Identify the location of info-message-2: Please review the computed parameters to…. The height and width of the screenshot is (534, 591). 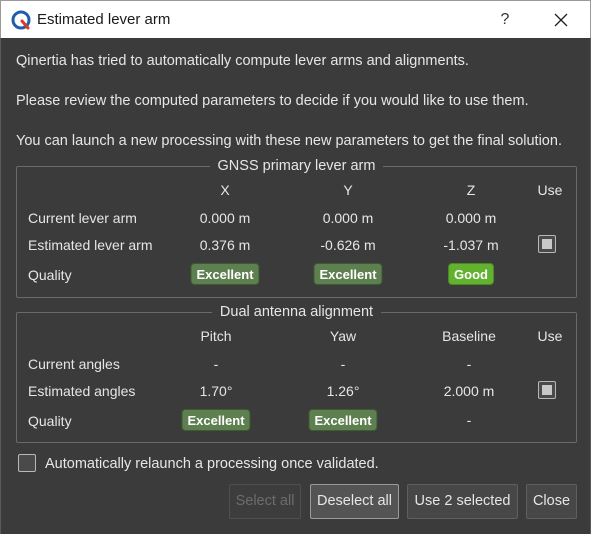
(272, 101).